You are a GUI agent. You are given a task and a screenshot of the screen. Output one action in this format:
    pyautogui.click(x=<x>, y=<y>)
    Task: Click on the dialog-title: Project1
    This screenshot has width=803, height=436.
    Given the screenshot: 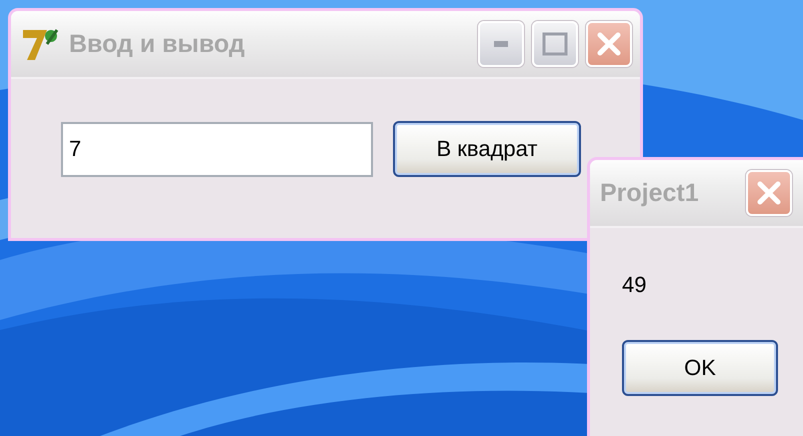 What is the action you would take?
    pyautogui.click(x=650, y=193)
    